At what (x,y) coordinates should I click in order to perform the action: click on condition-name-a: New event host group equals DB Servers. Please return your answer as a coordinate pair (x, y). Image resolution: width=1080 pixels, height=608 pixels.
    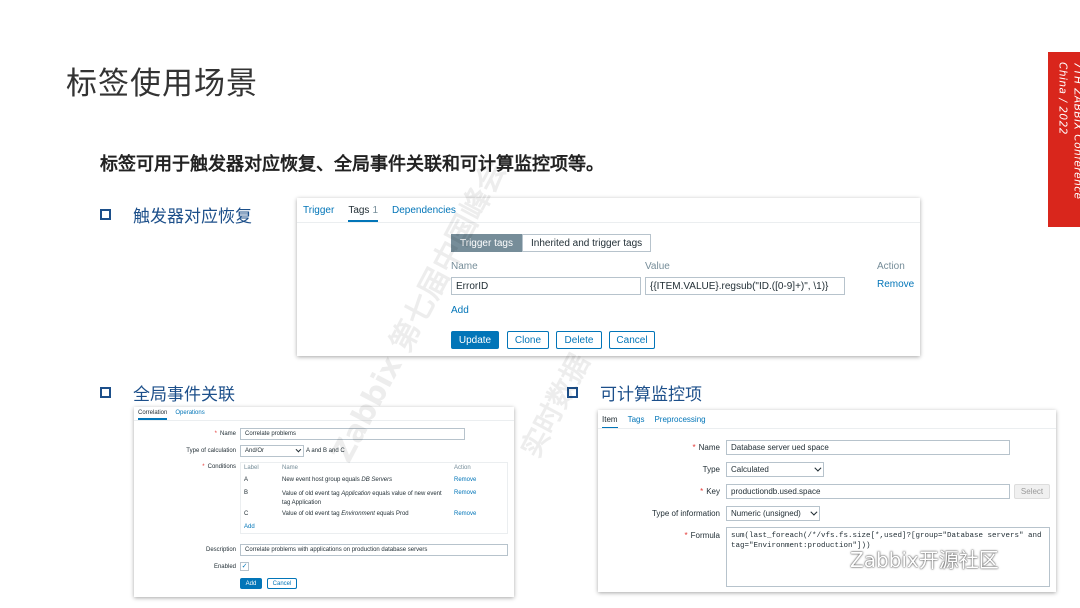
    Looking at the image, I should click on (337, 480).